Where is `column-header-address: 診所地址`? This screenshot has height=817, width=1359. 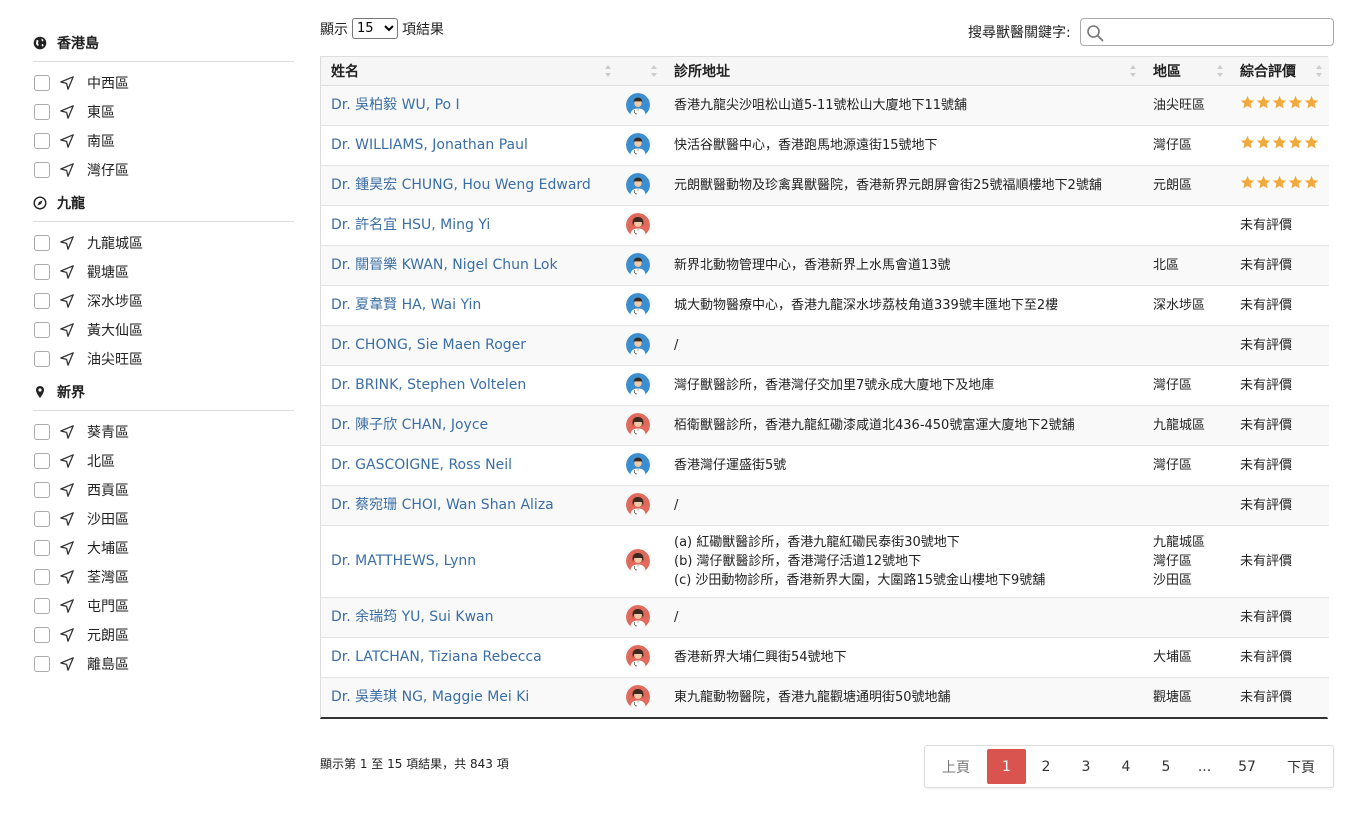
column-header-address: 診所地址 is located at coordinates (903, 71).